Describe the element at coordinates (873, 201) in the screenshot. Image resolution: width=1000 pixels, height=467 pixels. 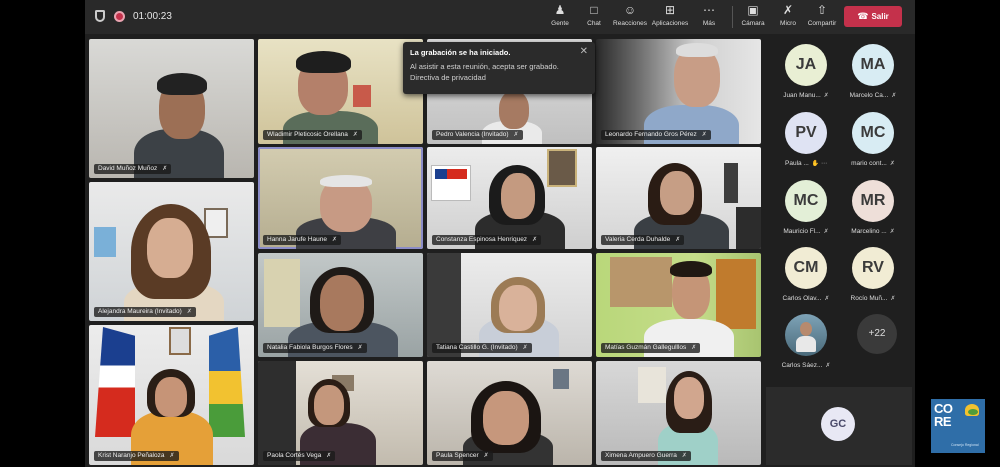
I see `avatar: MR` at that location.